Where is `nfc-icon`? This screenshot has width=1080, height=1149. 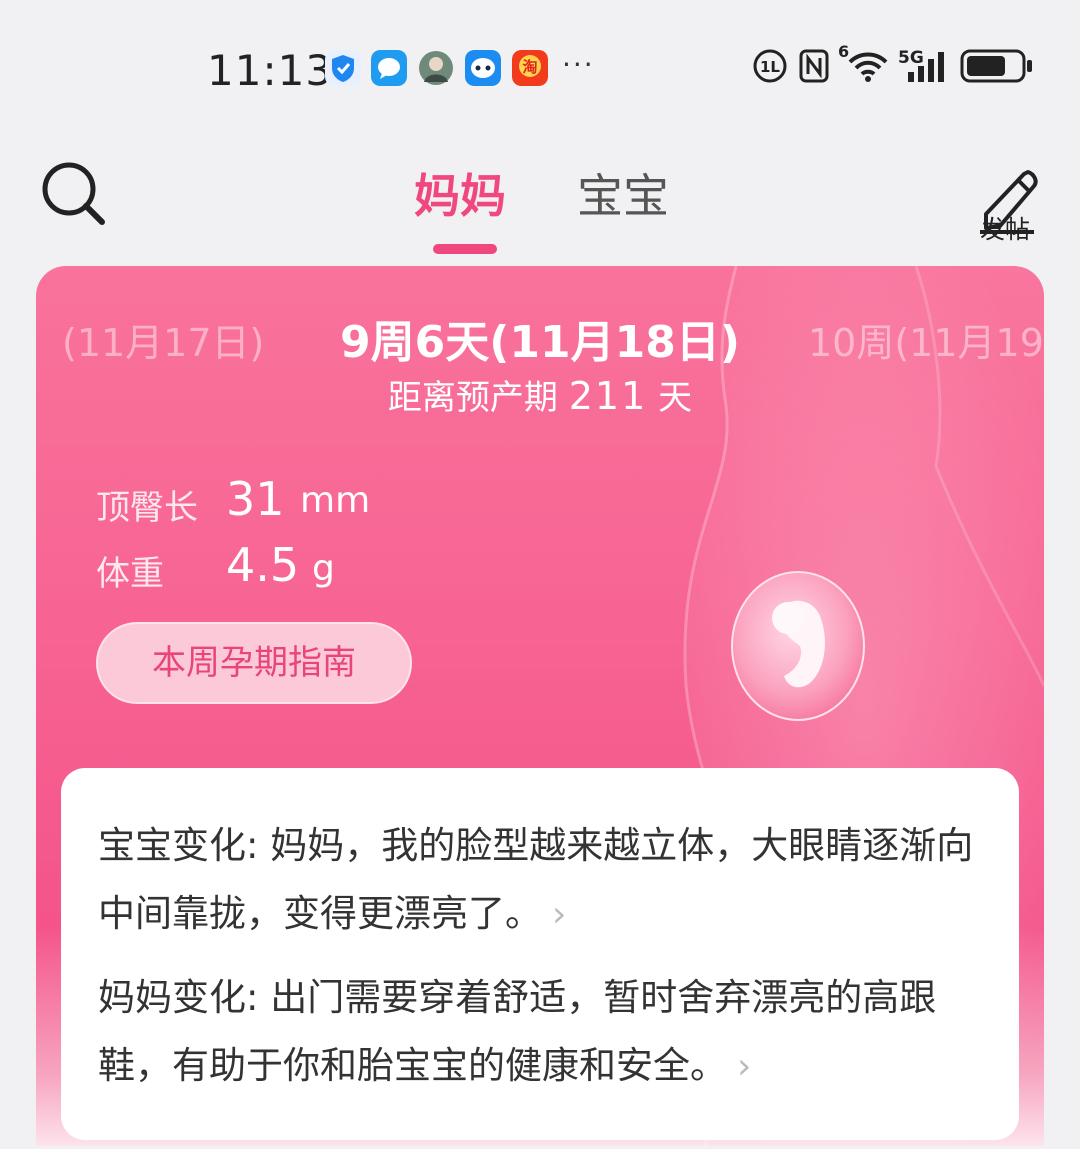
nfc-icon is located at coordinates (814, 66).